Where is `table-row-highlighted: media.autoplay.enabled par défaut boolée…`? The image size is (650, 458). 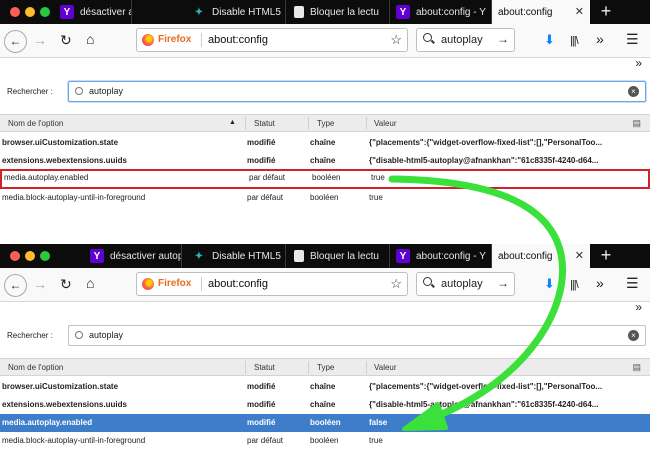
table-row-highlighted: media.autoplay.enabled par défaut boolée… is located at coordinates (325, 179).